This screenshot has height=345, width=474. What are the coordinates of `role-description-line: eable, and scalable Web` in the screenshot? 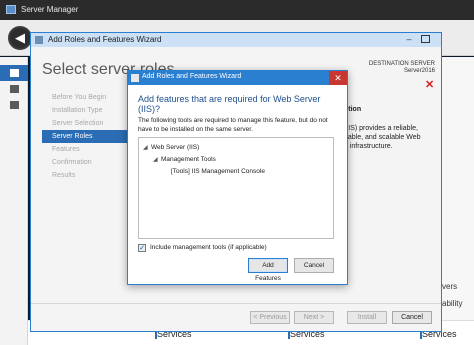 It's located at (382, 137).